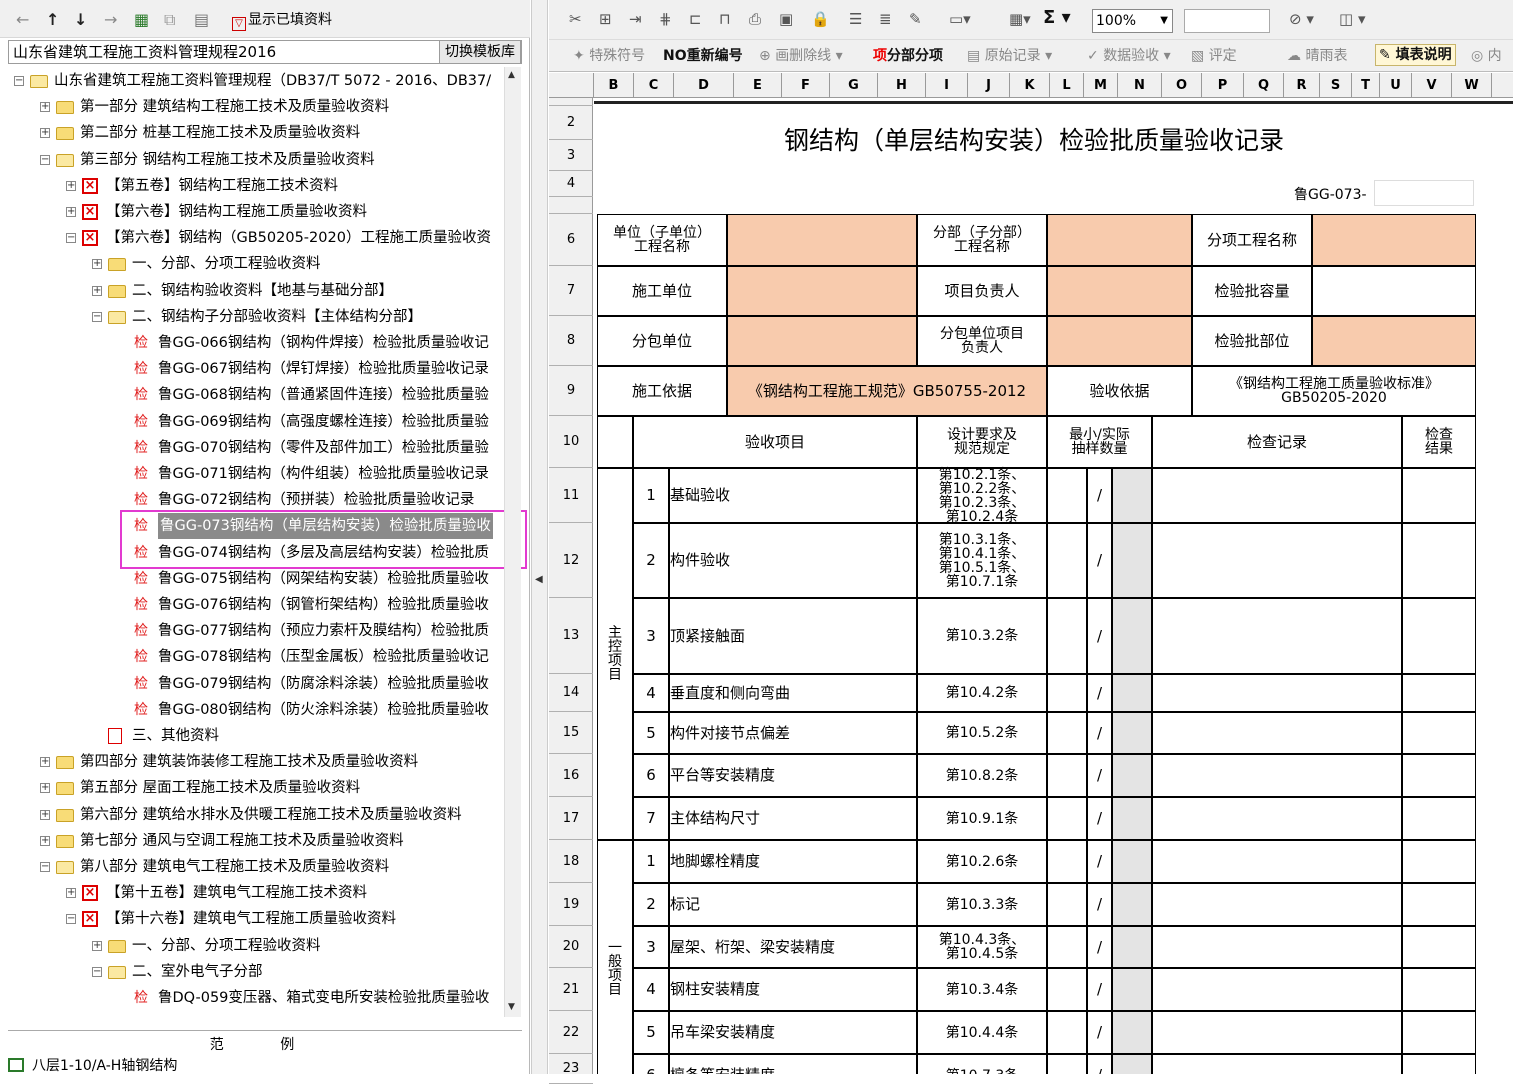 The height and width of the screenshot is (1084, 1513). Describe the element at coordinates (854, 85) in the screenshot. I see `column-header-cell: G` at that location.